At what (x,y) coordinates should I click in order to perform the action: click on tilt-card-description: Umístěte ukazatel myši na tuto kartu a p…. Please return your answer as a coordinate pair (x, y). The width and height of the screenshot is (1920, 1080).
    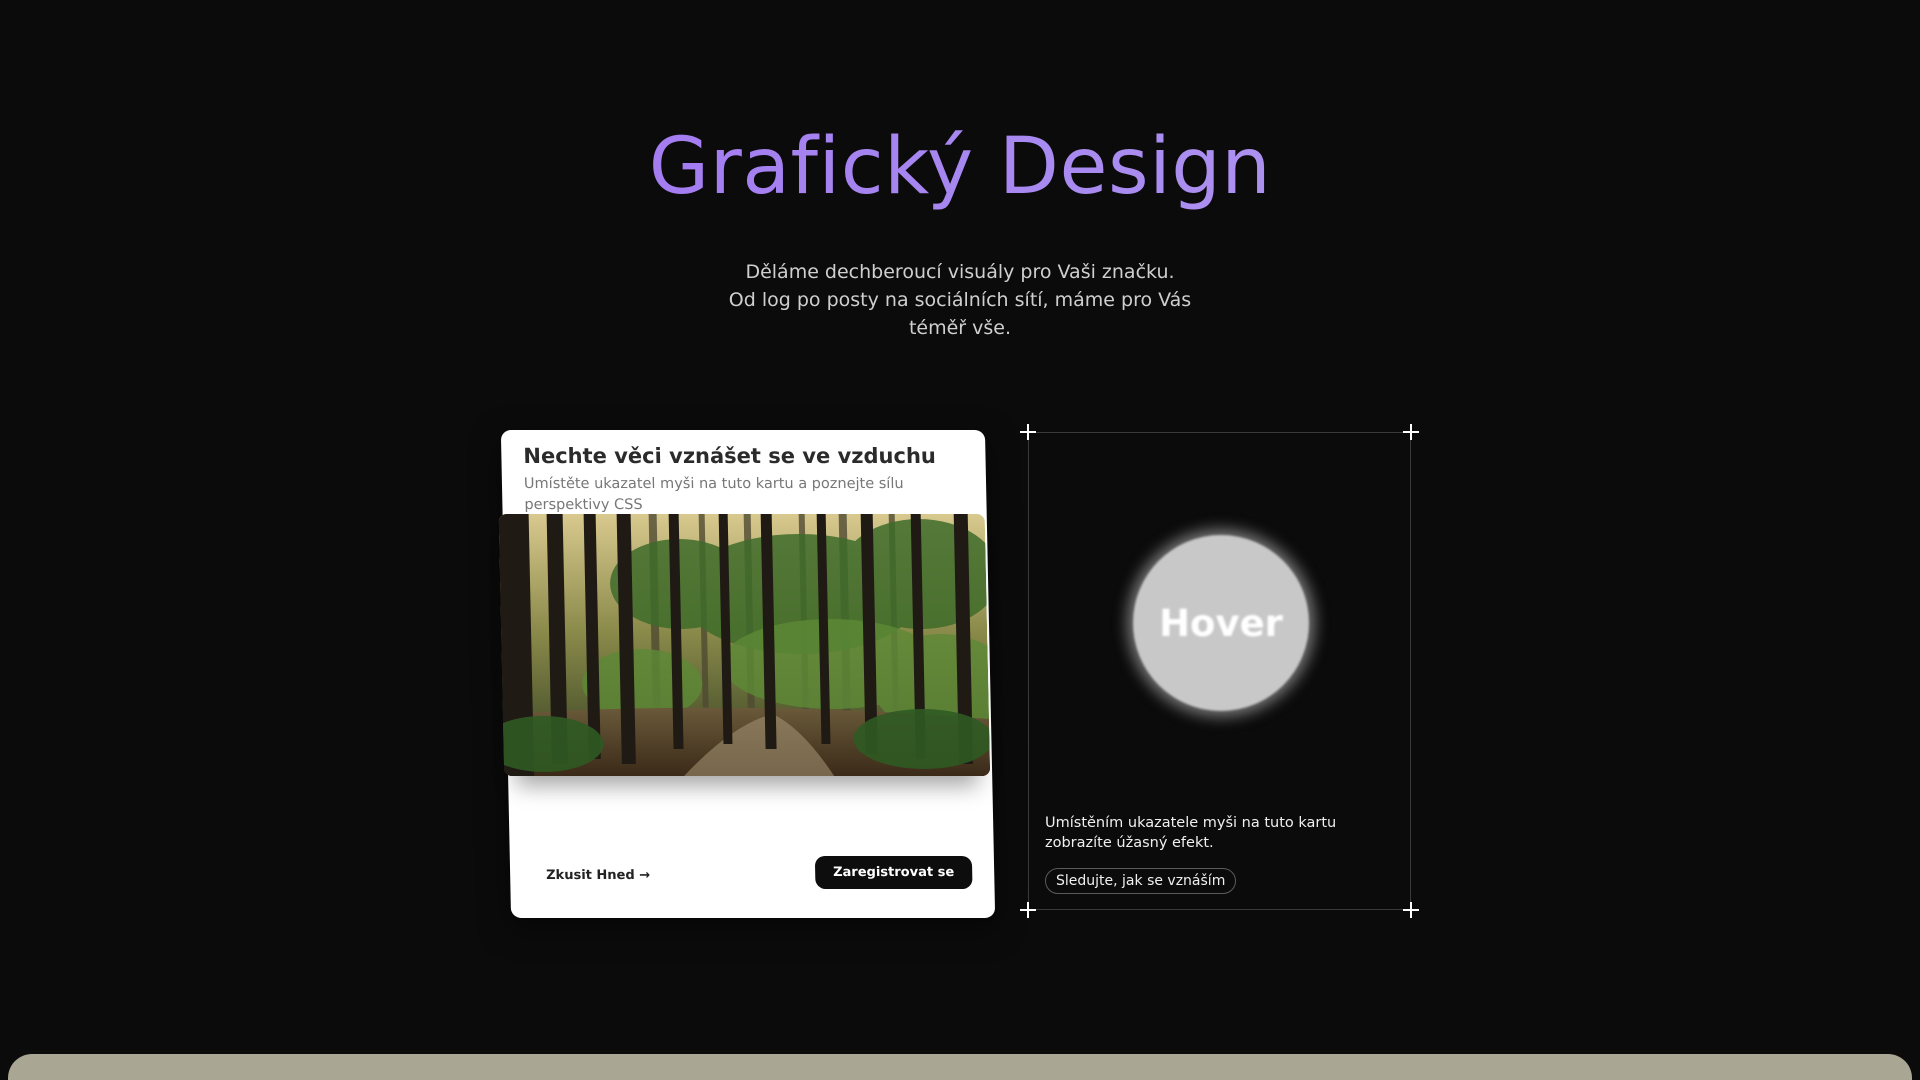
    Looking at the image, I should click on (713, 495).